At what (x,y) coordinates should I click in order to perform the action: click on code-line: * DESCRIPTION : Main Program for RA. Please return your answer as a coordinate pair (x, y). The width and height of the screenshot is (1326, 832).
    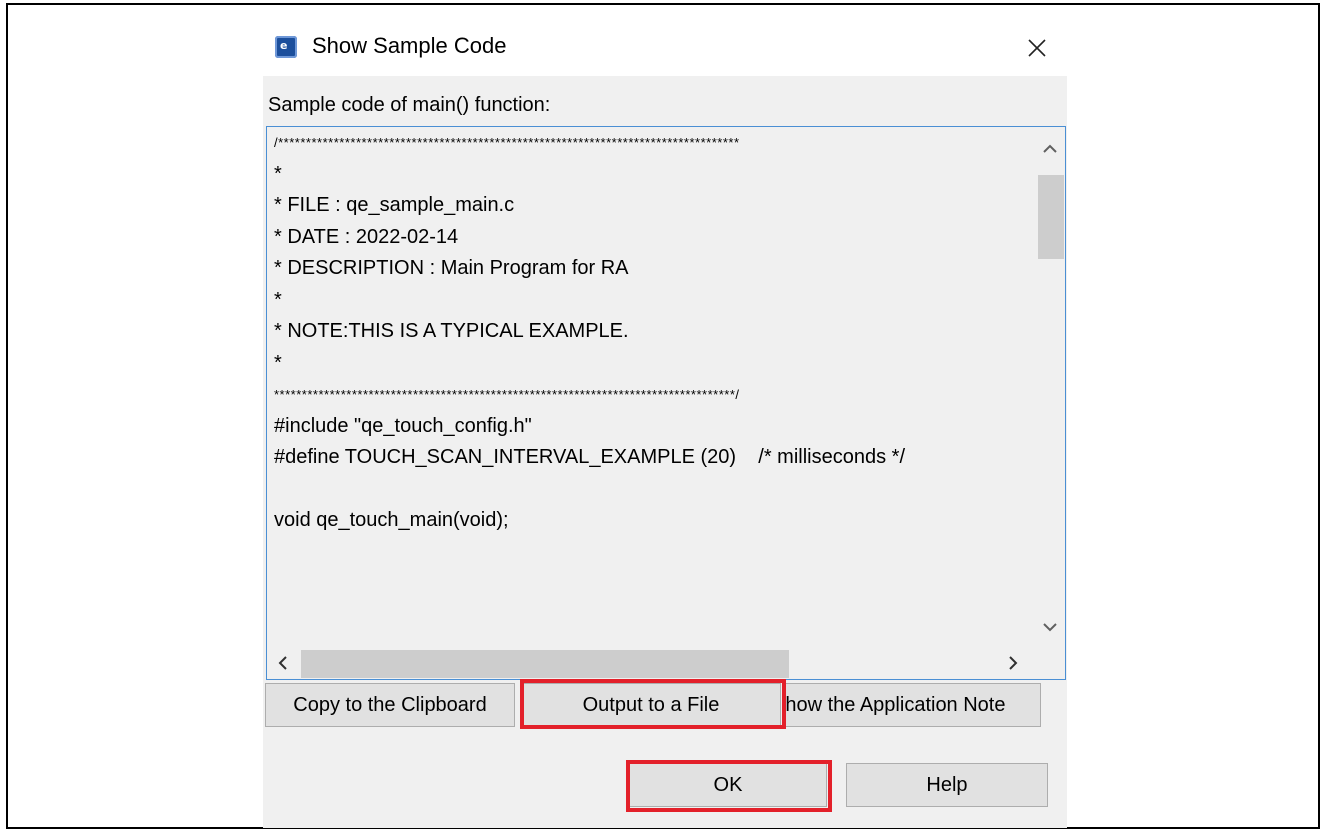
    Looking at the image, I should click on (451, 268).